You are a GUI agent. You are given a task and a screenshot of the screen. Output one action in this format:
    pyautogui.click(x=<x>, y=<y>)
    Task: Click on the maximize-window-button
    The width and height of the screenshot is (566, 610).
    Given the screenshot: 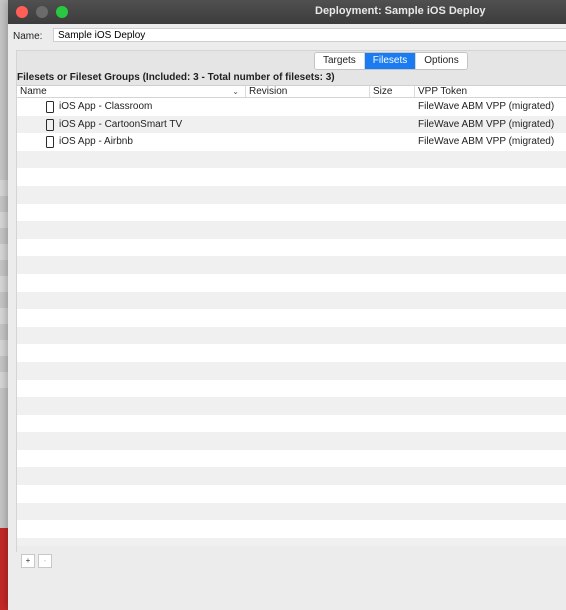 What is the action you would take?
    pyautogui.click(x=62, y=12)
    